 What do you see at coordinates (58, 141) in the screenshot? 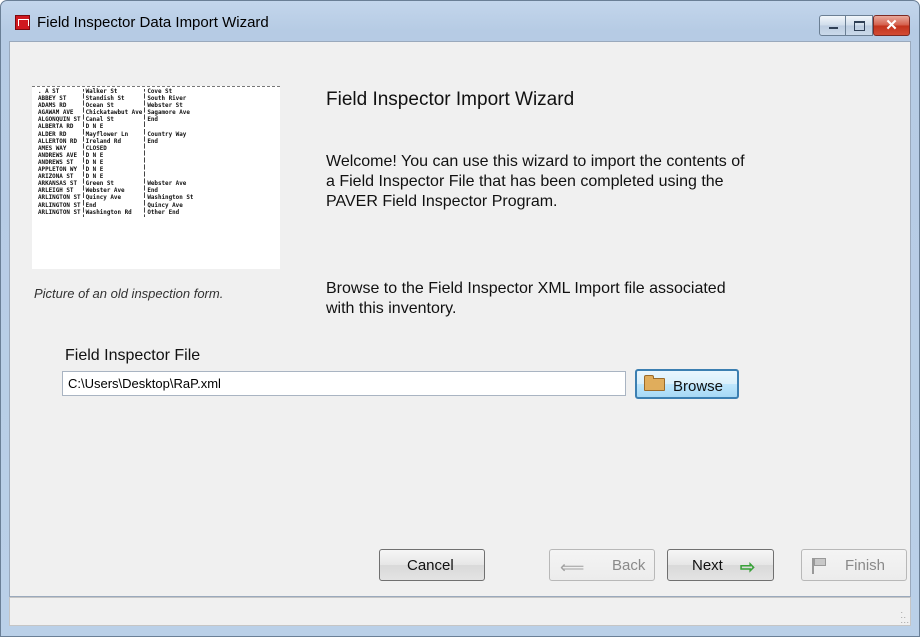
I see `form-cell: ALLERTON RD` at bounding box center [58, 141].